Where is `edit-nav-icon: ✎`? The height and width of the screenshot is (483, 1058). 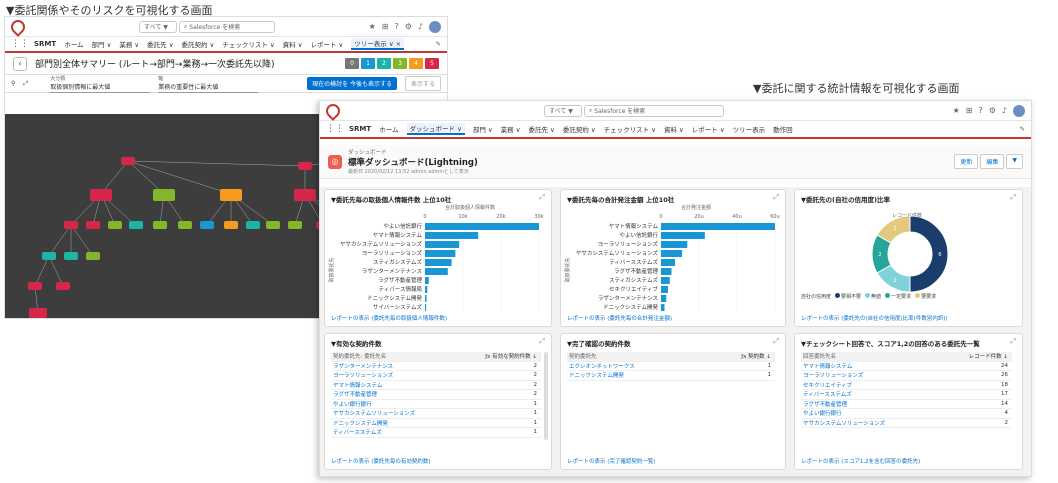 edit-nav-icon: ✎ is located at coordinates (1022, 129).